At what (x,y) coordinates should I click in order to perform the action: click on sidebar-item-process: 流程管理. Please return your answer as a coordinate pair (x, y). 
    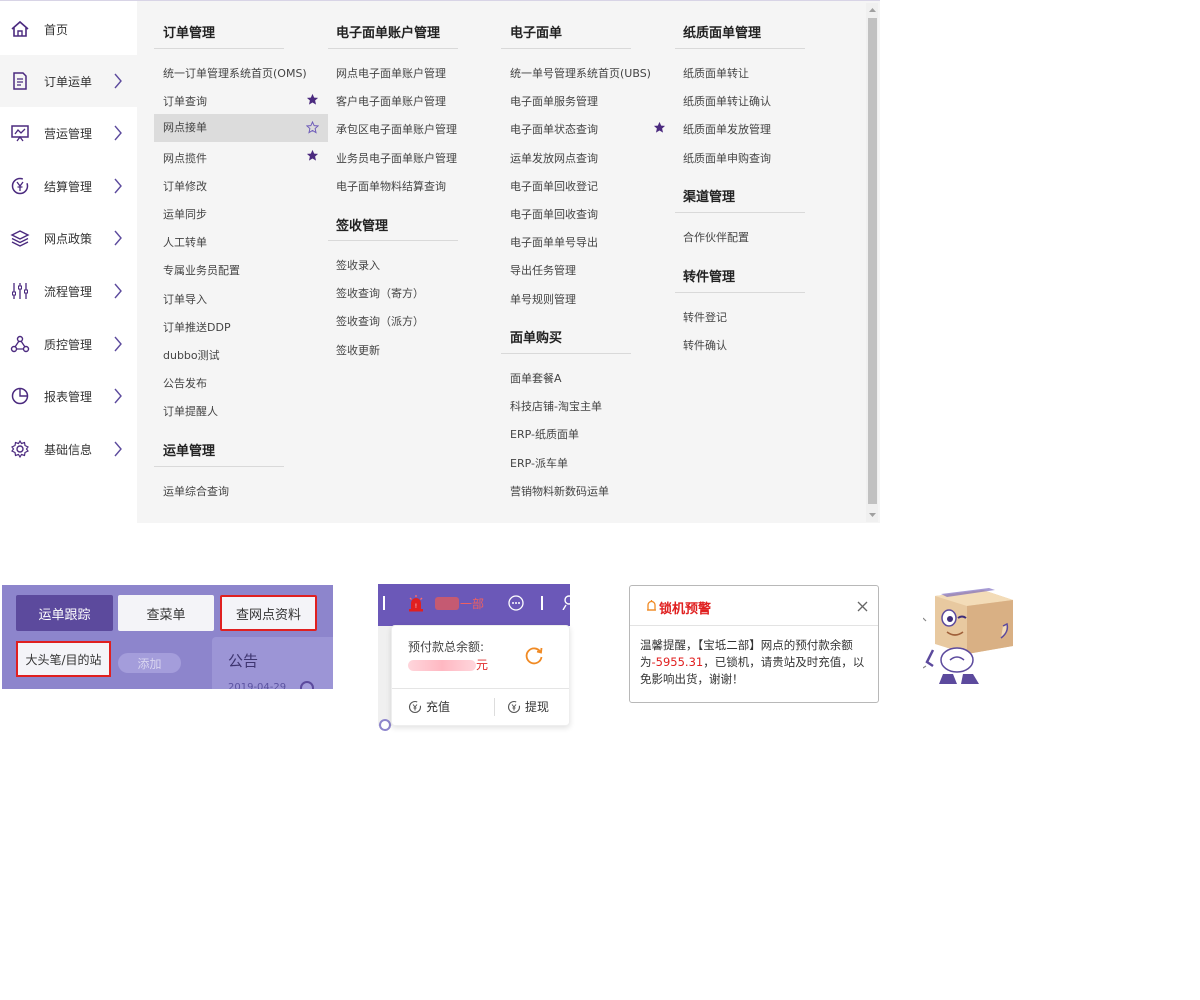
    Looking at the image, I should click on (68, 291).